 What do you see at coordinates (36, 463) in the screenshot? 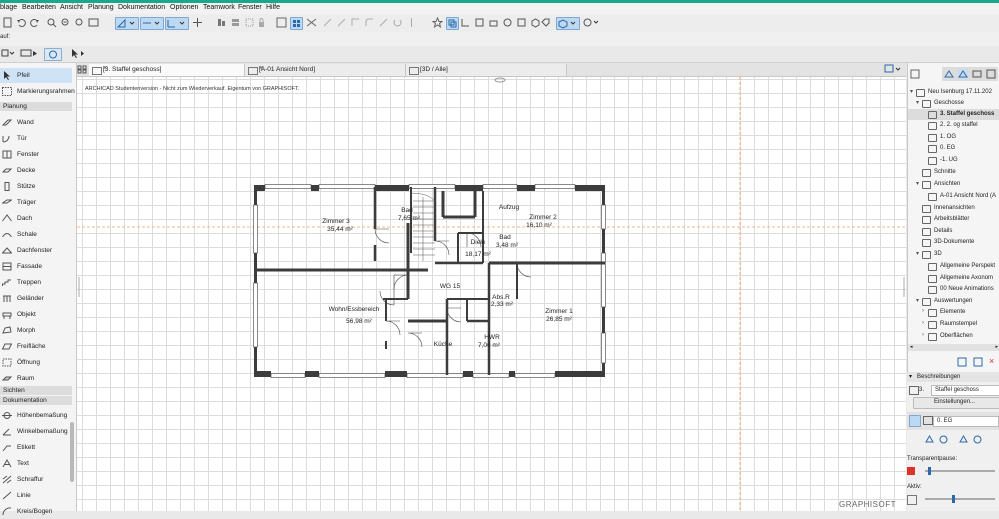
I see `tool-text: Text` at bounding box center [36, 463].